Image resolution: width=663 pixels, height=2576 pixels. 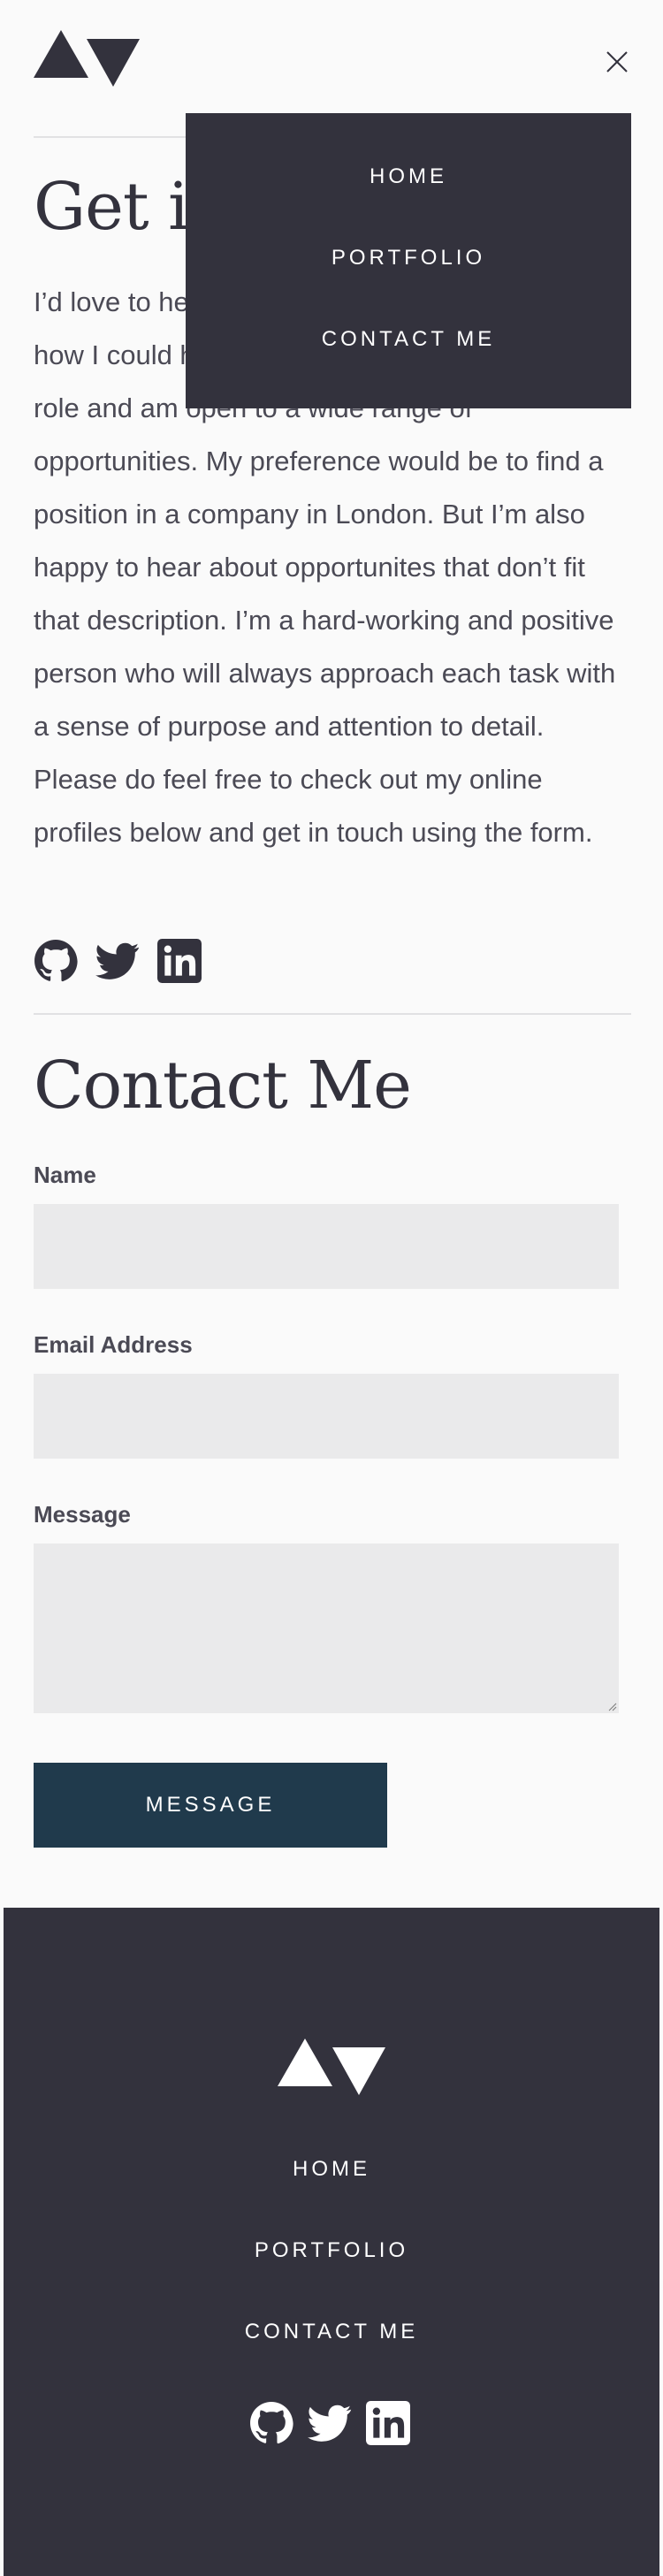 I want to click on close-icon, so click(x=617, y=61).